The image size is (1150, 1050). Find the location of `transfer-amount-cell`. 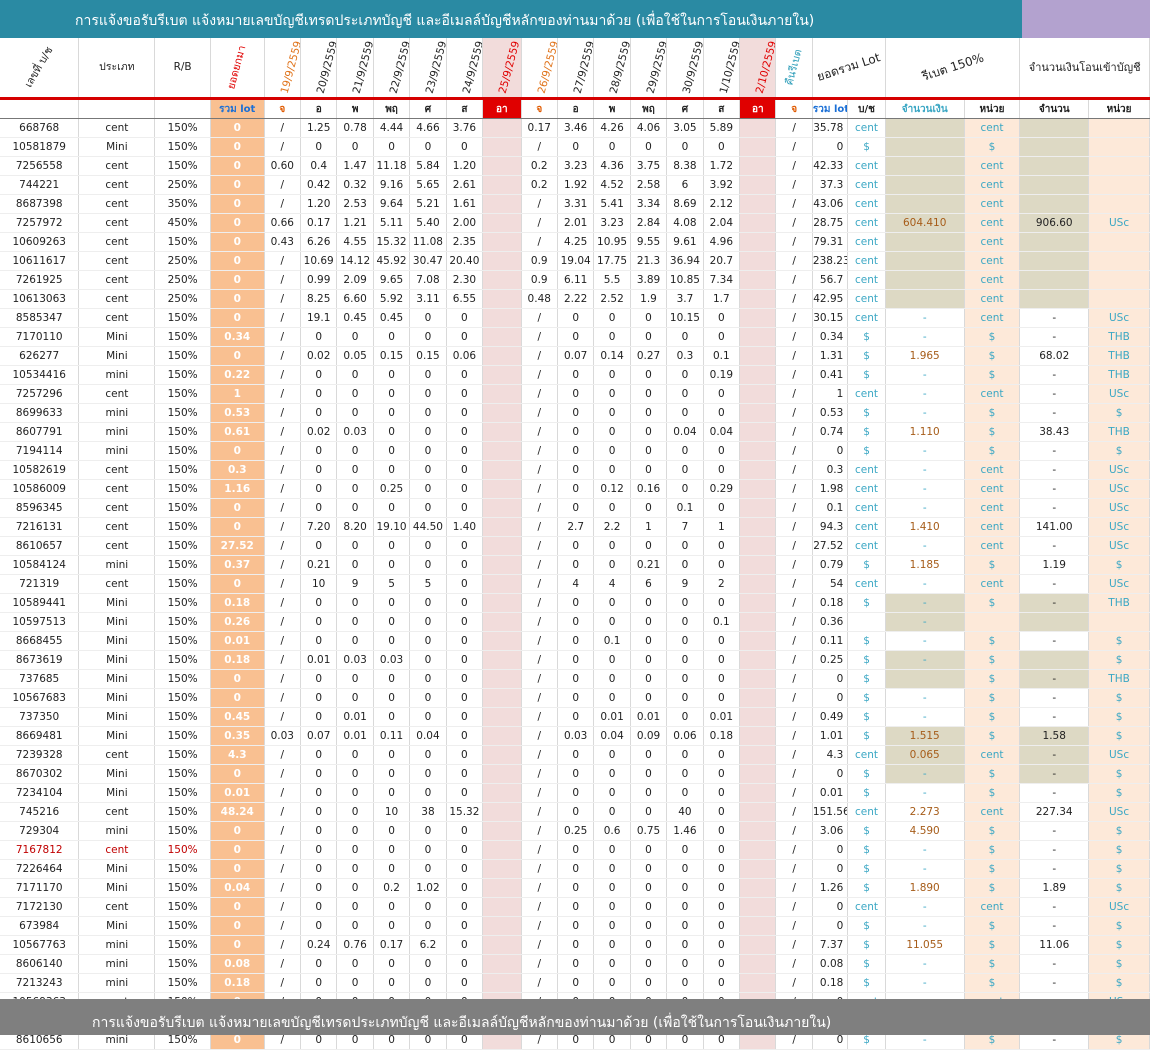

transfer-amount-cell is located at coordinates (1054, 261).